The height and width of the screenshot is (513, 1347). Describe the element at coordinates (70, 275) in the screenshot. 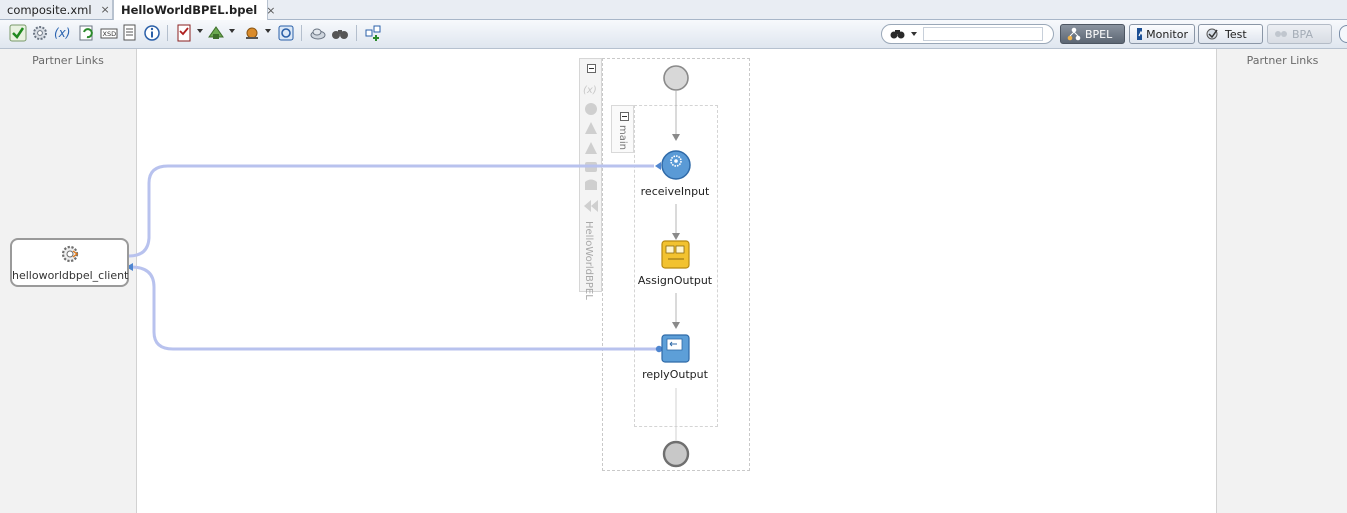

I see `partner-link-label: helloworldbpel_client` at that location.